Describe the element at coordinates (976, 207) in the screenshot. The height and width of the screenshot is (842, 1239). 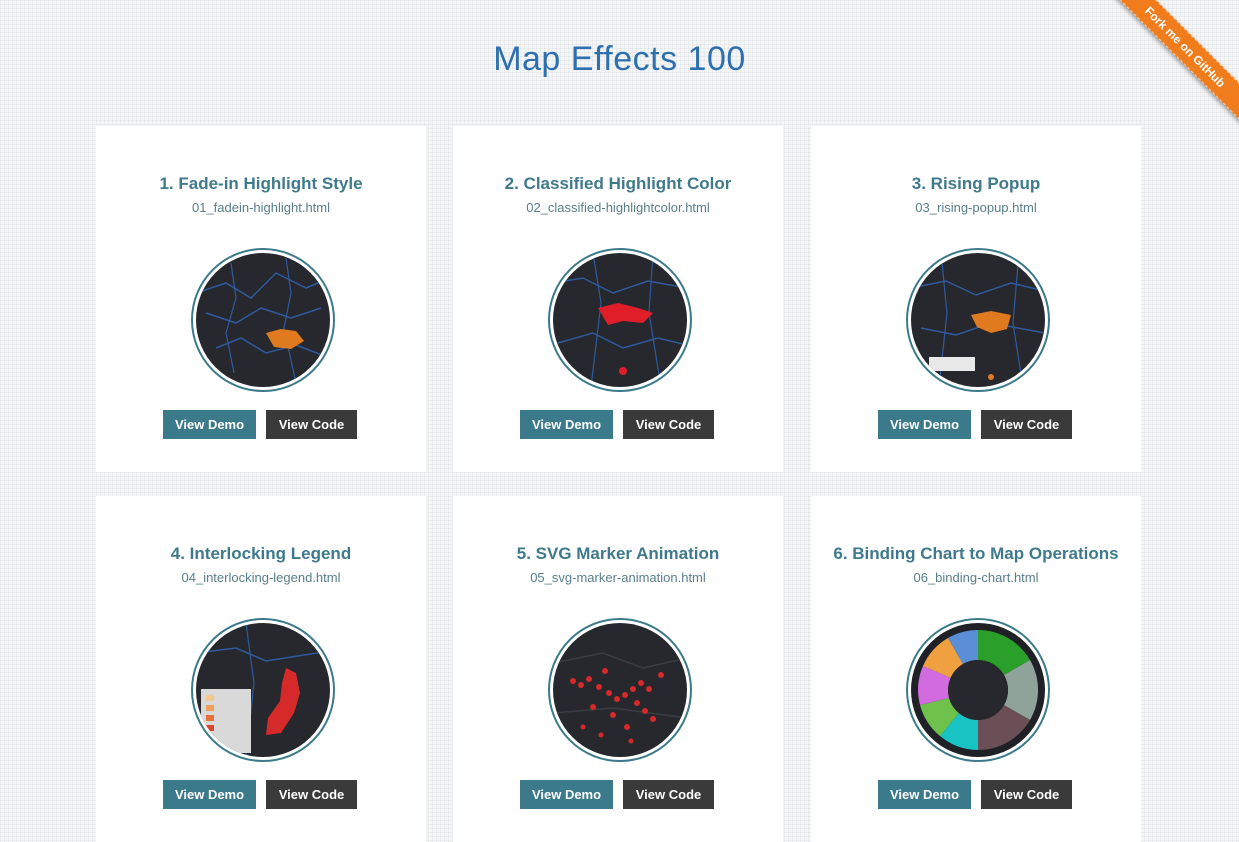
I see `card-filename: 03_rising-popup.html` at that location.